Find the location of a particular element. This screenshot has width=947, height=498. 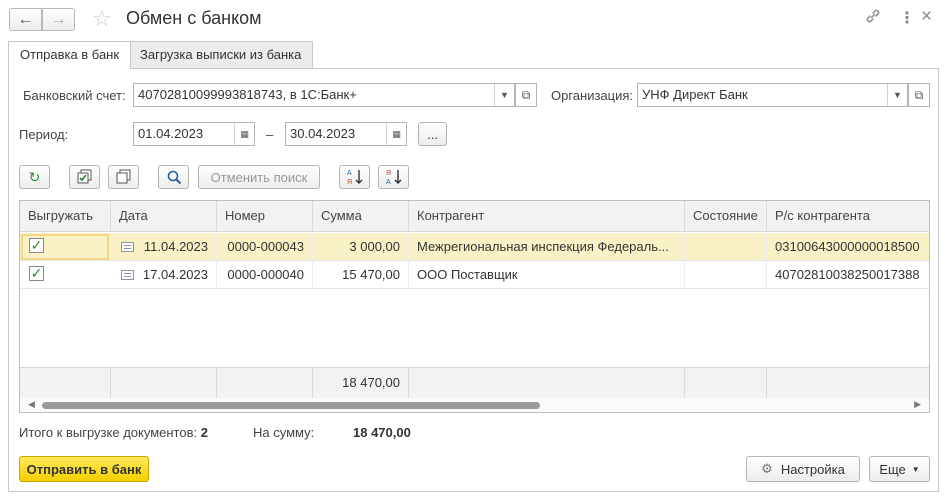

tab-send-to-bank: Отправка в банк is located at coordinates (70, 55).